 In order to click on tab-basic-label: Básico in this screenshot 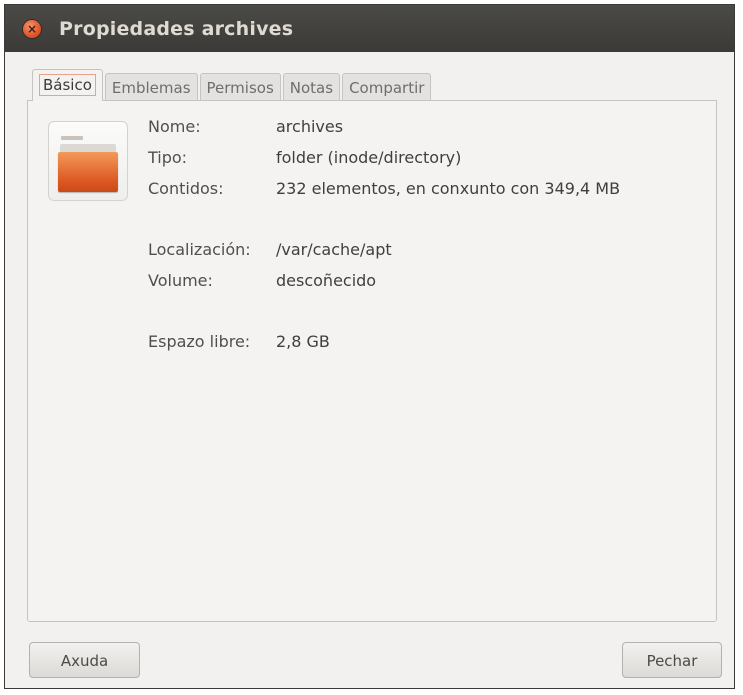, I will do `click(67, 85)`.